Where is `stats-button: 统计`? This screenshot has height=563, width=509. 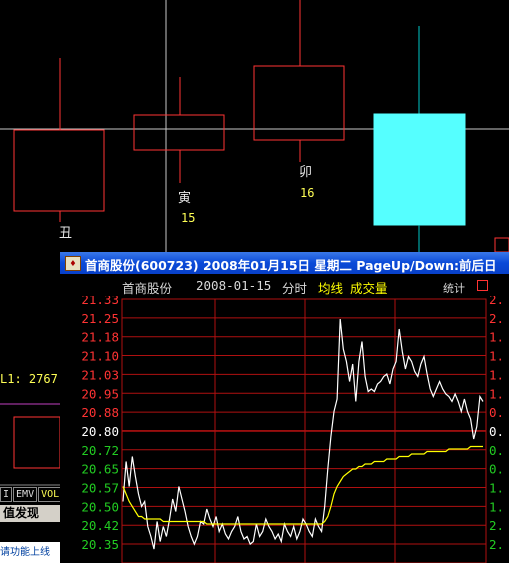
stats-button: 统计 is located at coordinates (454, 288).